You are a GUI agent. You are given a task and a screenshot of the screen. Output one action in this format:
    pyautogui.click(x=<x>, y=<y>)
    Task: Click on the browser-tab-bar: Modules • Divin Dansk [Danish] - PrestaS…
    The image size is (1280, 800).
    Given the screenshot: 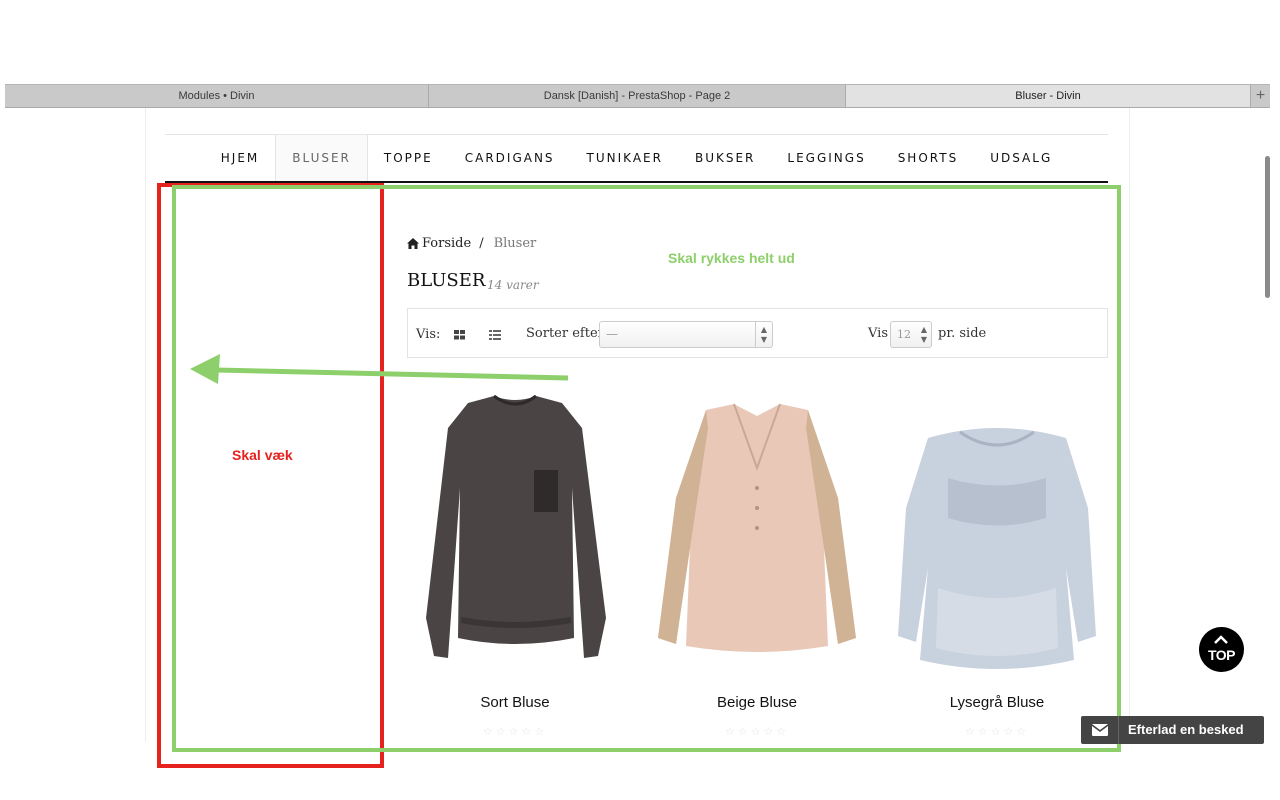 What is the action you would take?
    pyautogui.click(x=637, y=96)
    